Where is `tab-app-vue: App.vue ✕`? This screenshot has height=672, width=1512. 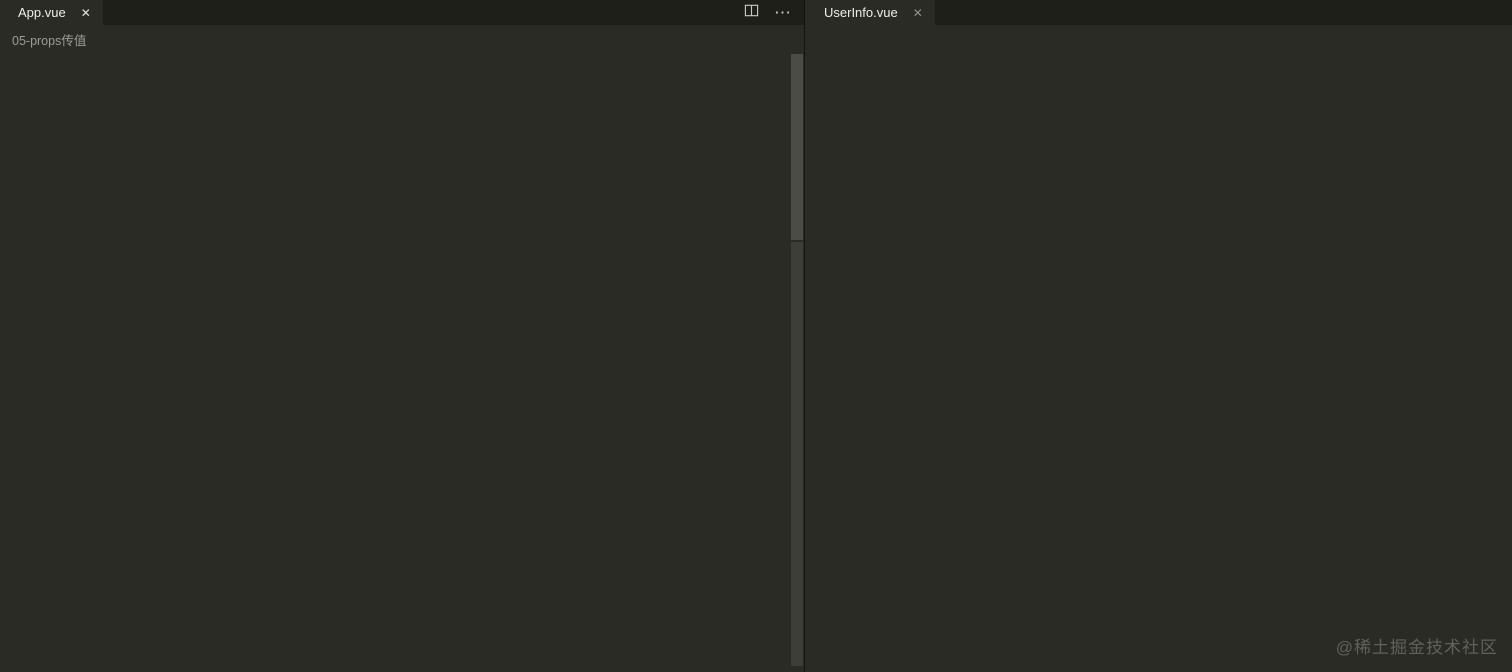 tab-app-vue: App.vue ✕ is located at coordinates (51, 12).